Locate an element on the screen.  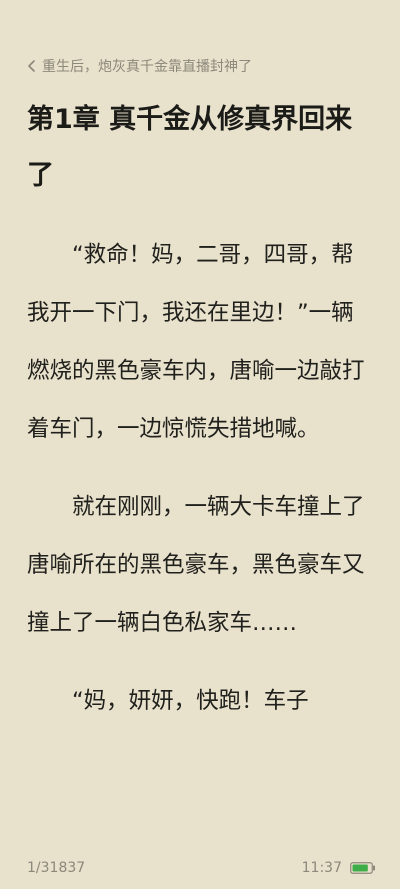
clock-time: 11:37 is located at coordinates (321, 868).